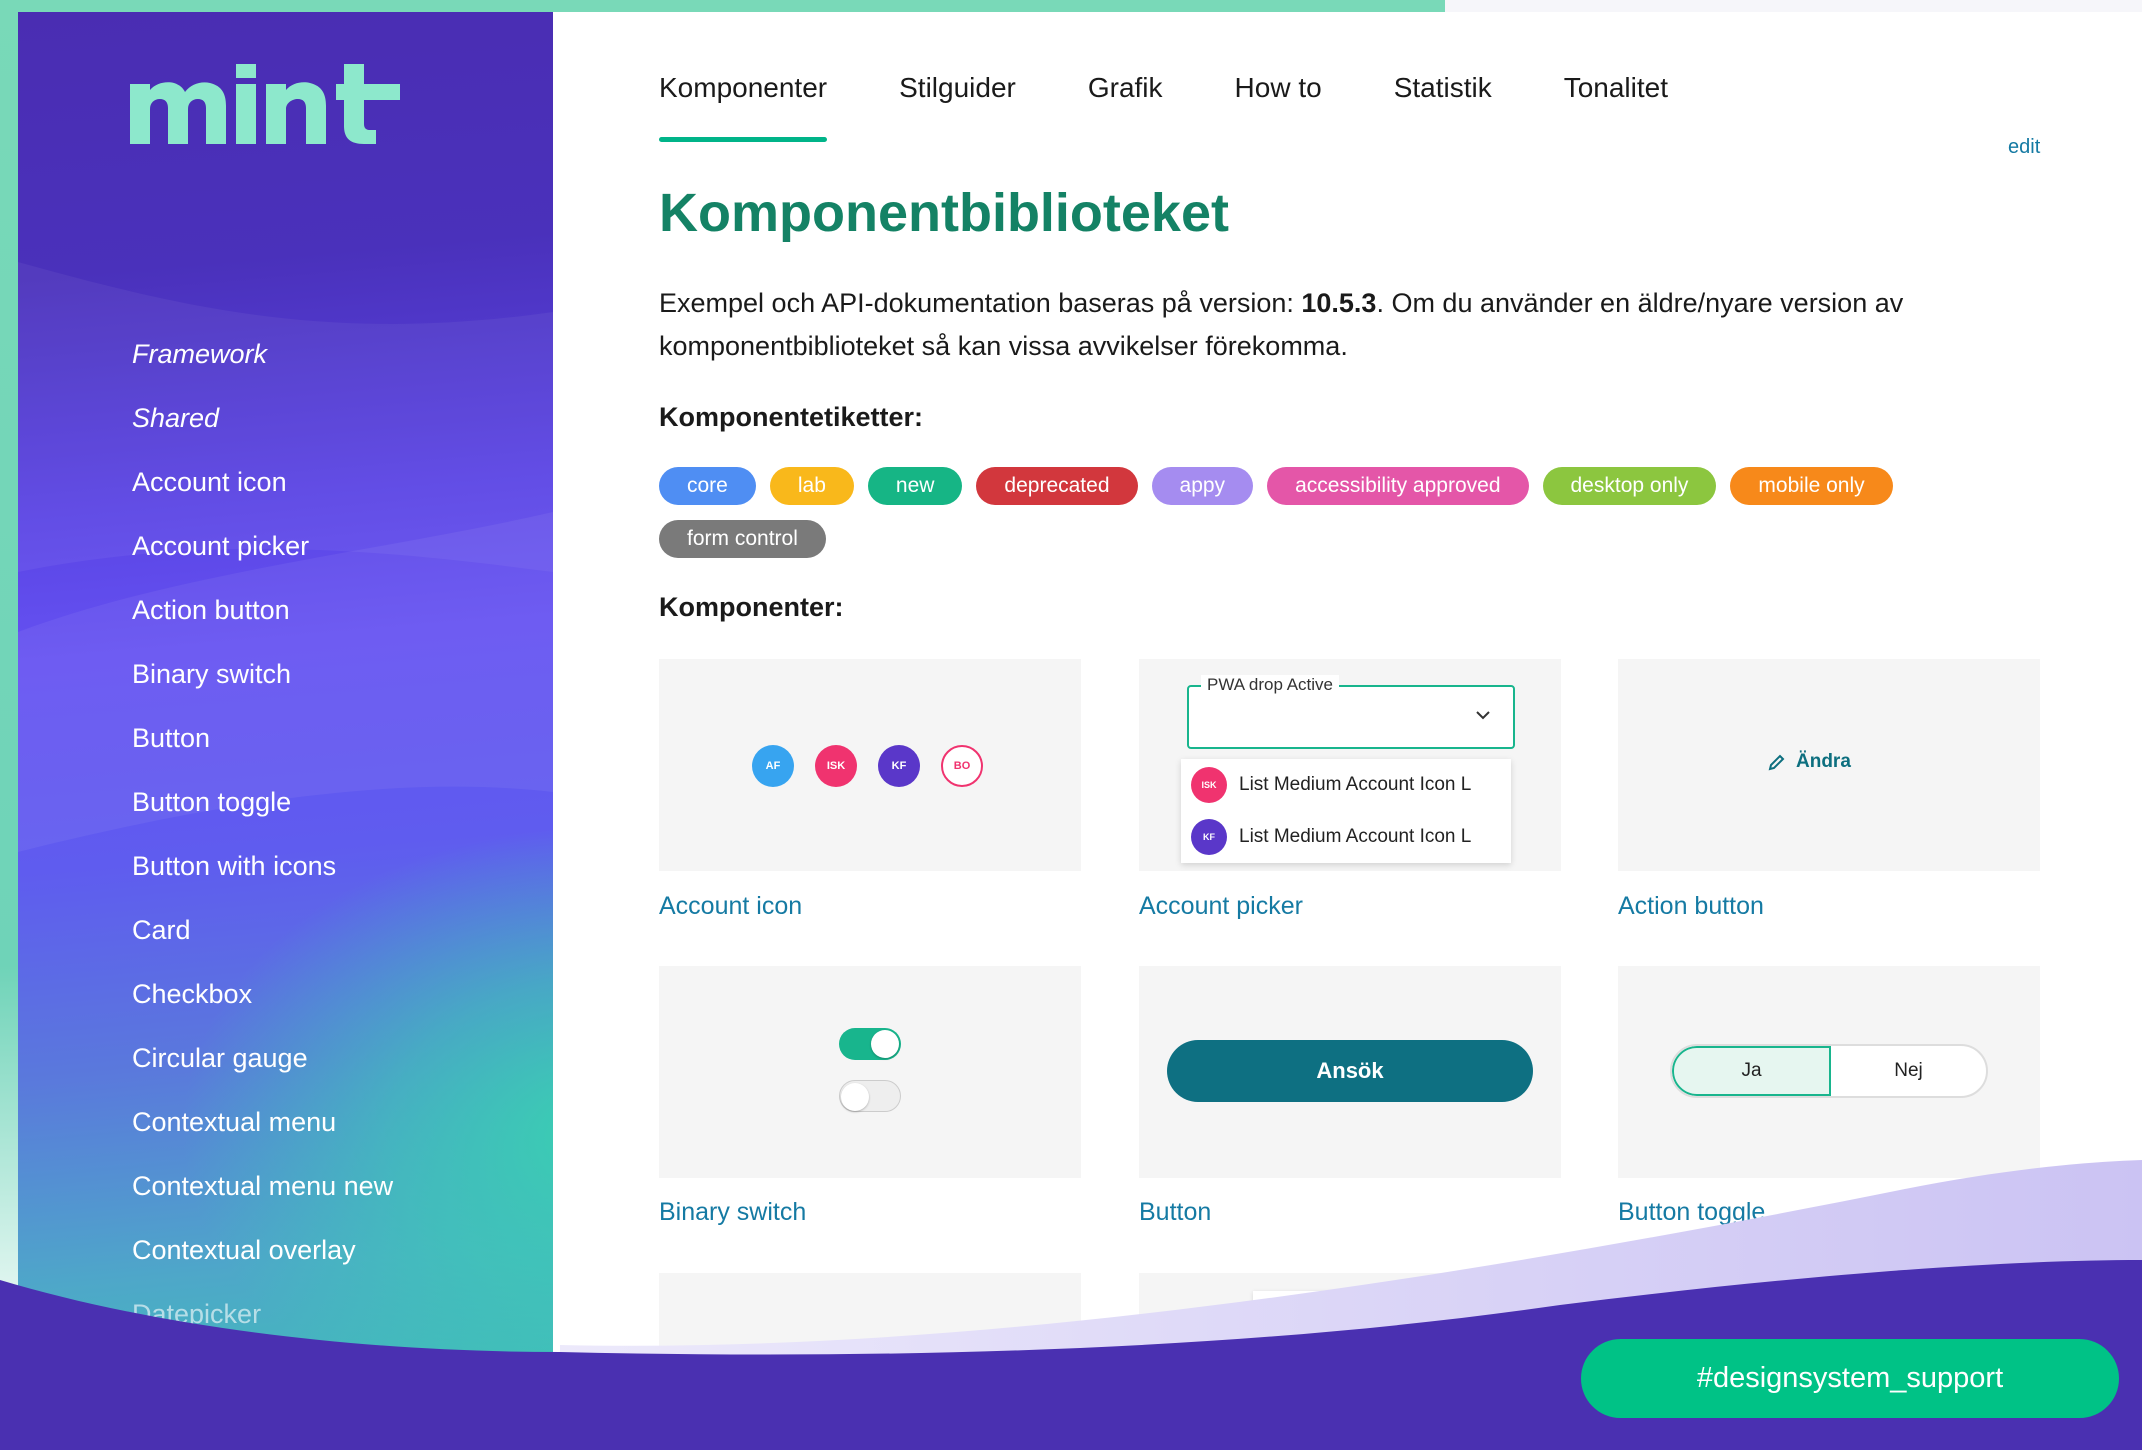 The width and height of the screenshot is (2142, 1450). What do you see at coordinates (773, 766) in the screenshot?
I see `account-avatar: AF` at bounding box center [773, 766].